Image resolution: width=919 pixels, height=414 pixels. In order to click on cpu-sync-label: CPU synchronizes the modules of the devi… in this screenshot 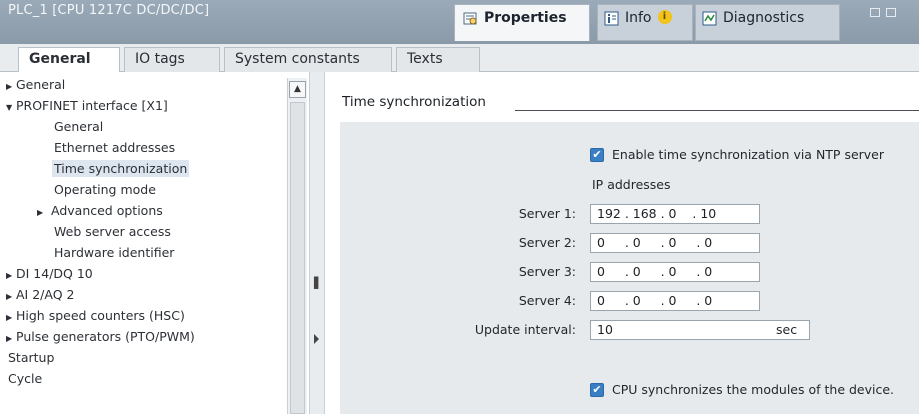, I will do `click(753, 389)`.